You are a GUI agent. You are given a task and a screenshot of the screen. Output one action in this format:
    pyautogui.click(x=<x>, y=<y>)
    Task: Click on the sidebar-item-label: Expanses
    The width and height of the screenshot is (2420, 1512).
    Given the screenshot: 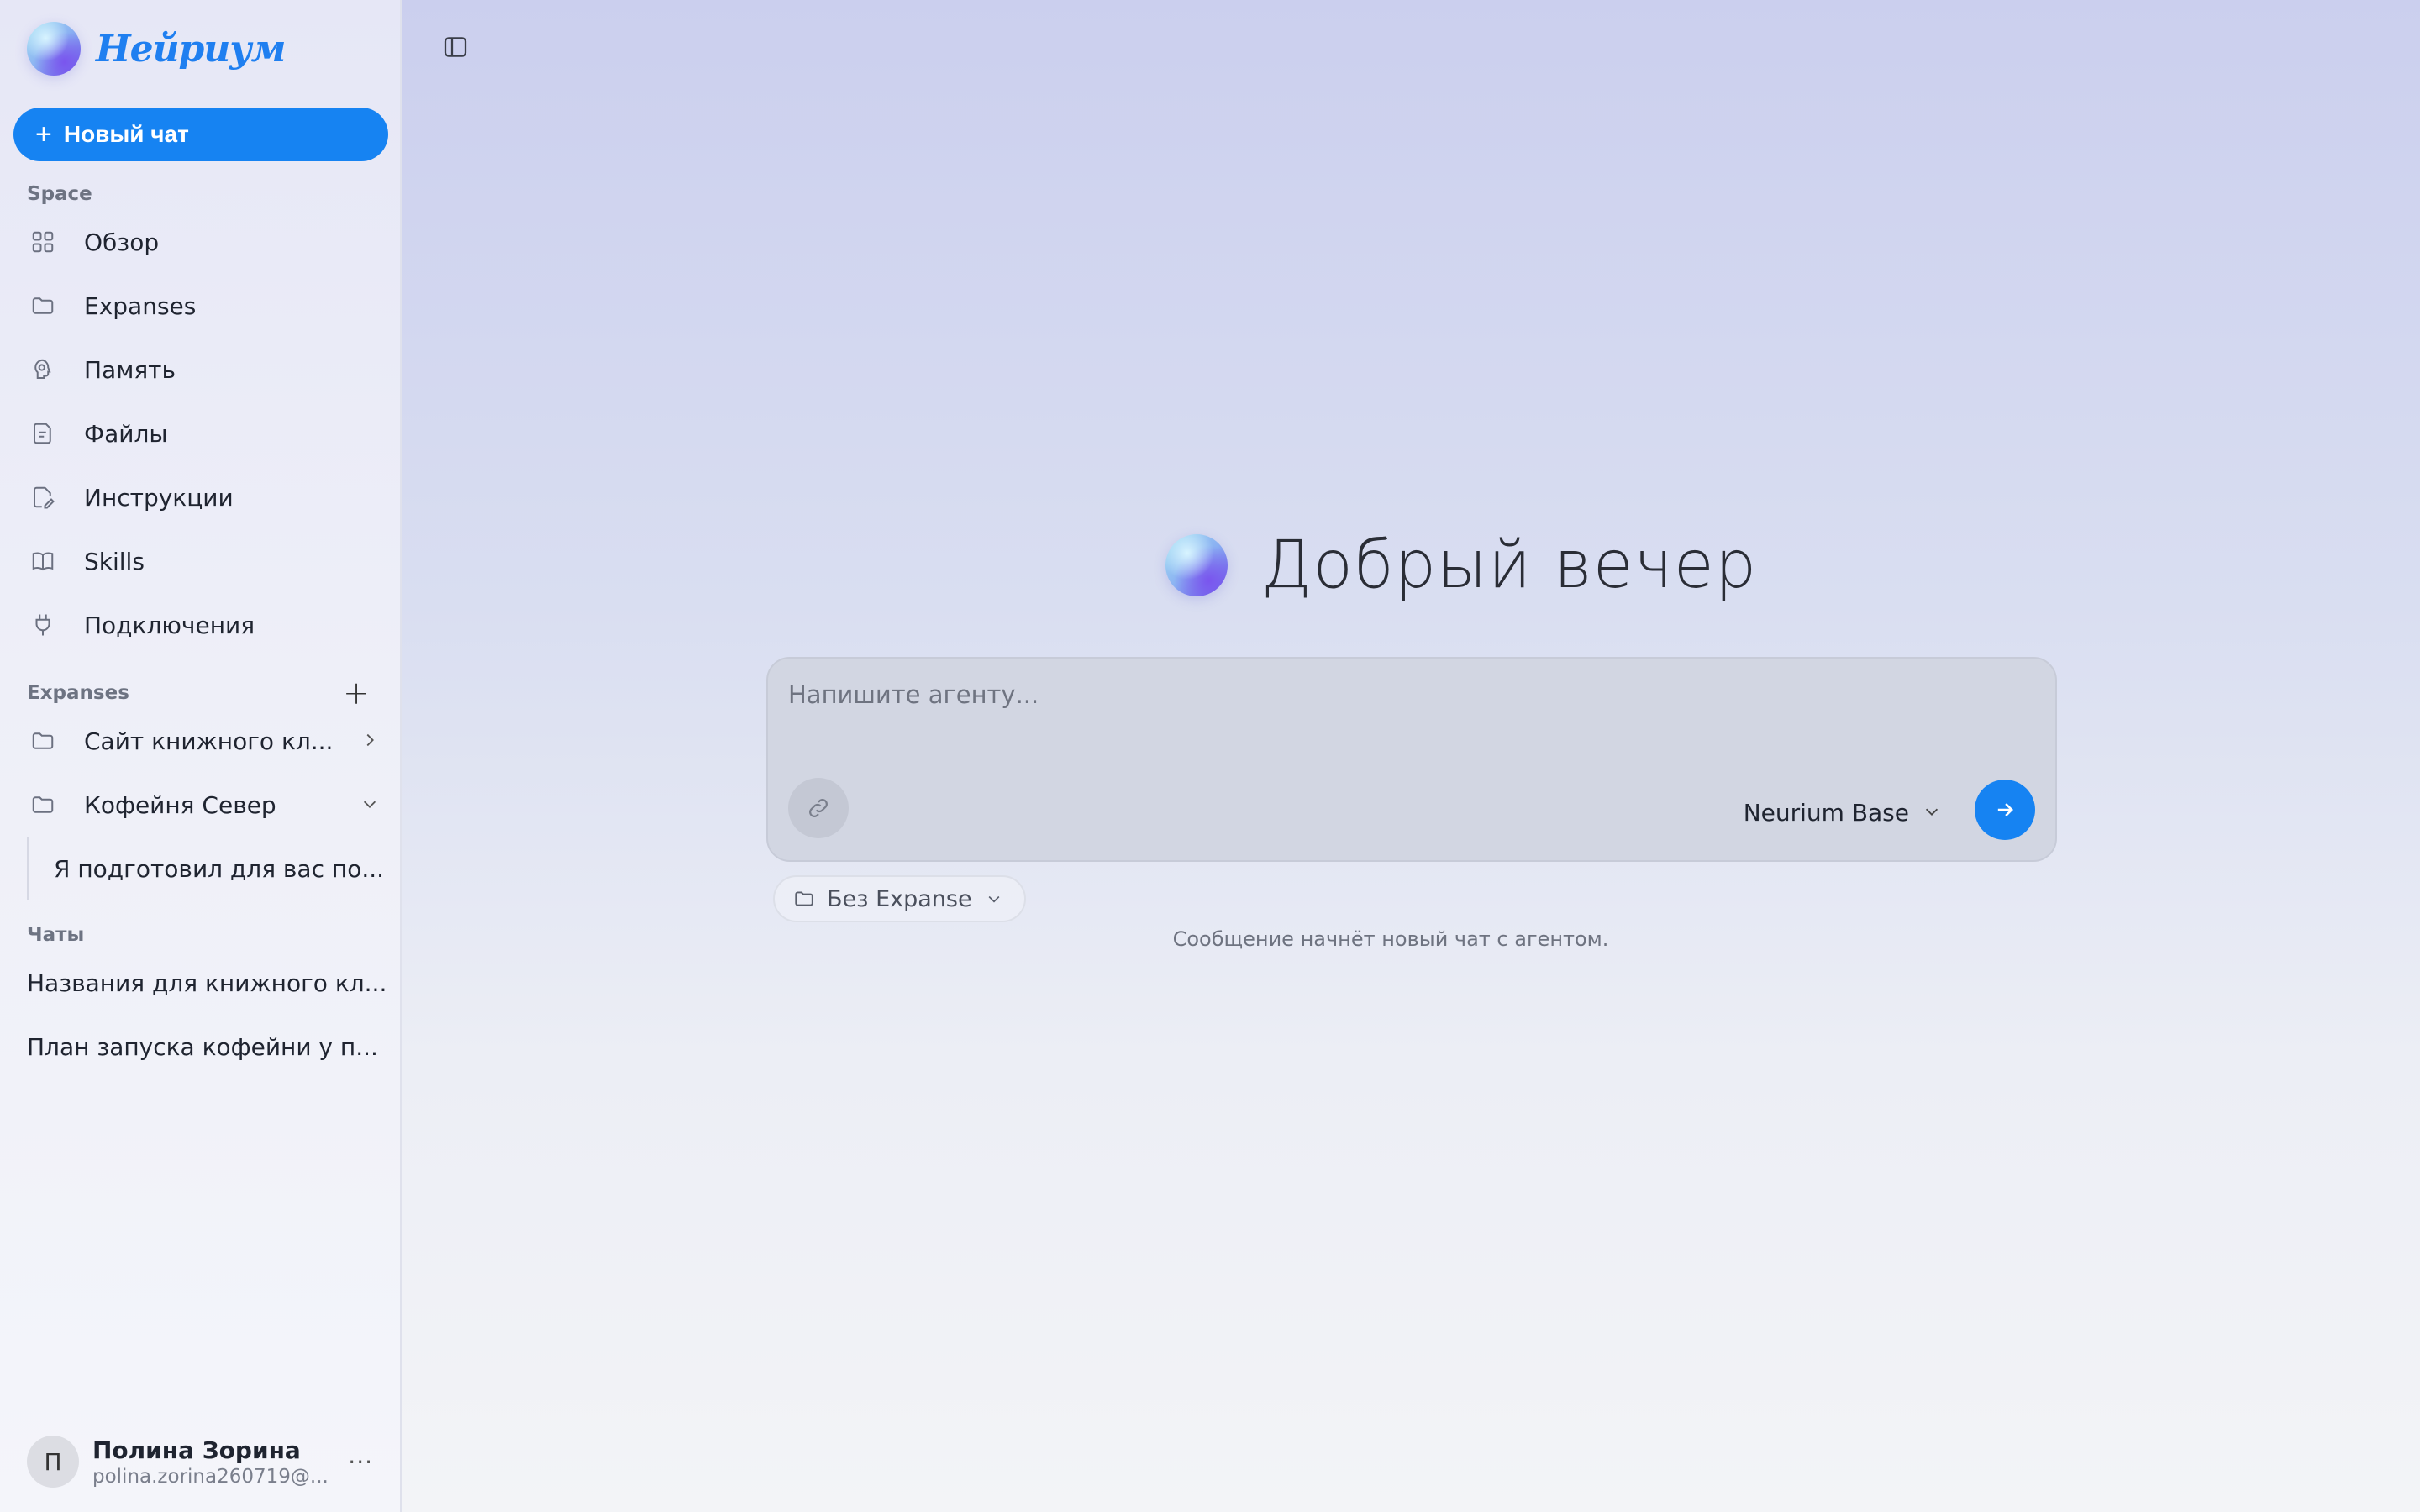 What is the action you would take?
    pyautogui.click(x=140, y=305)
    